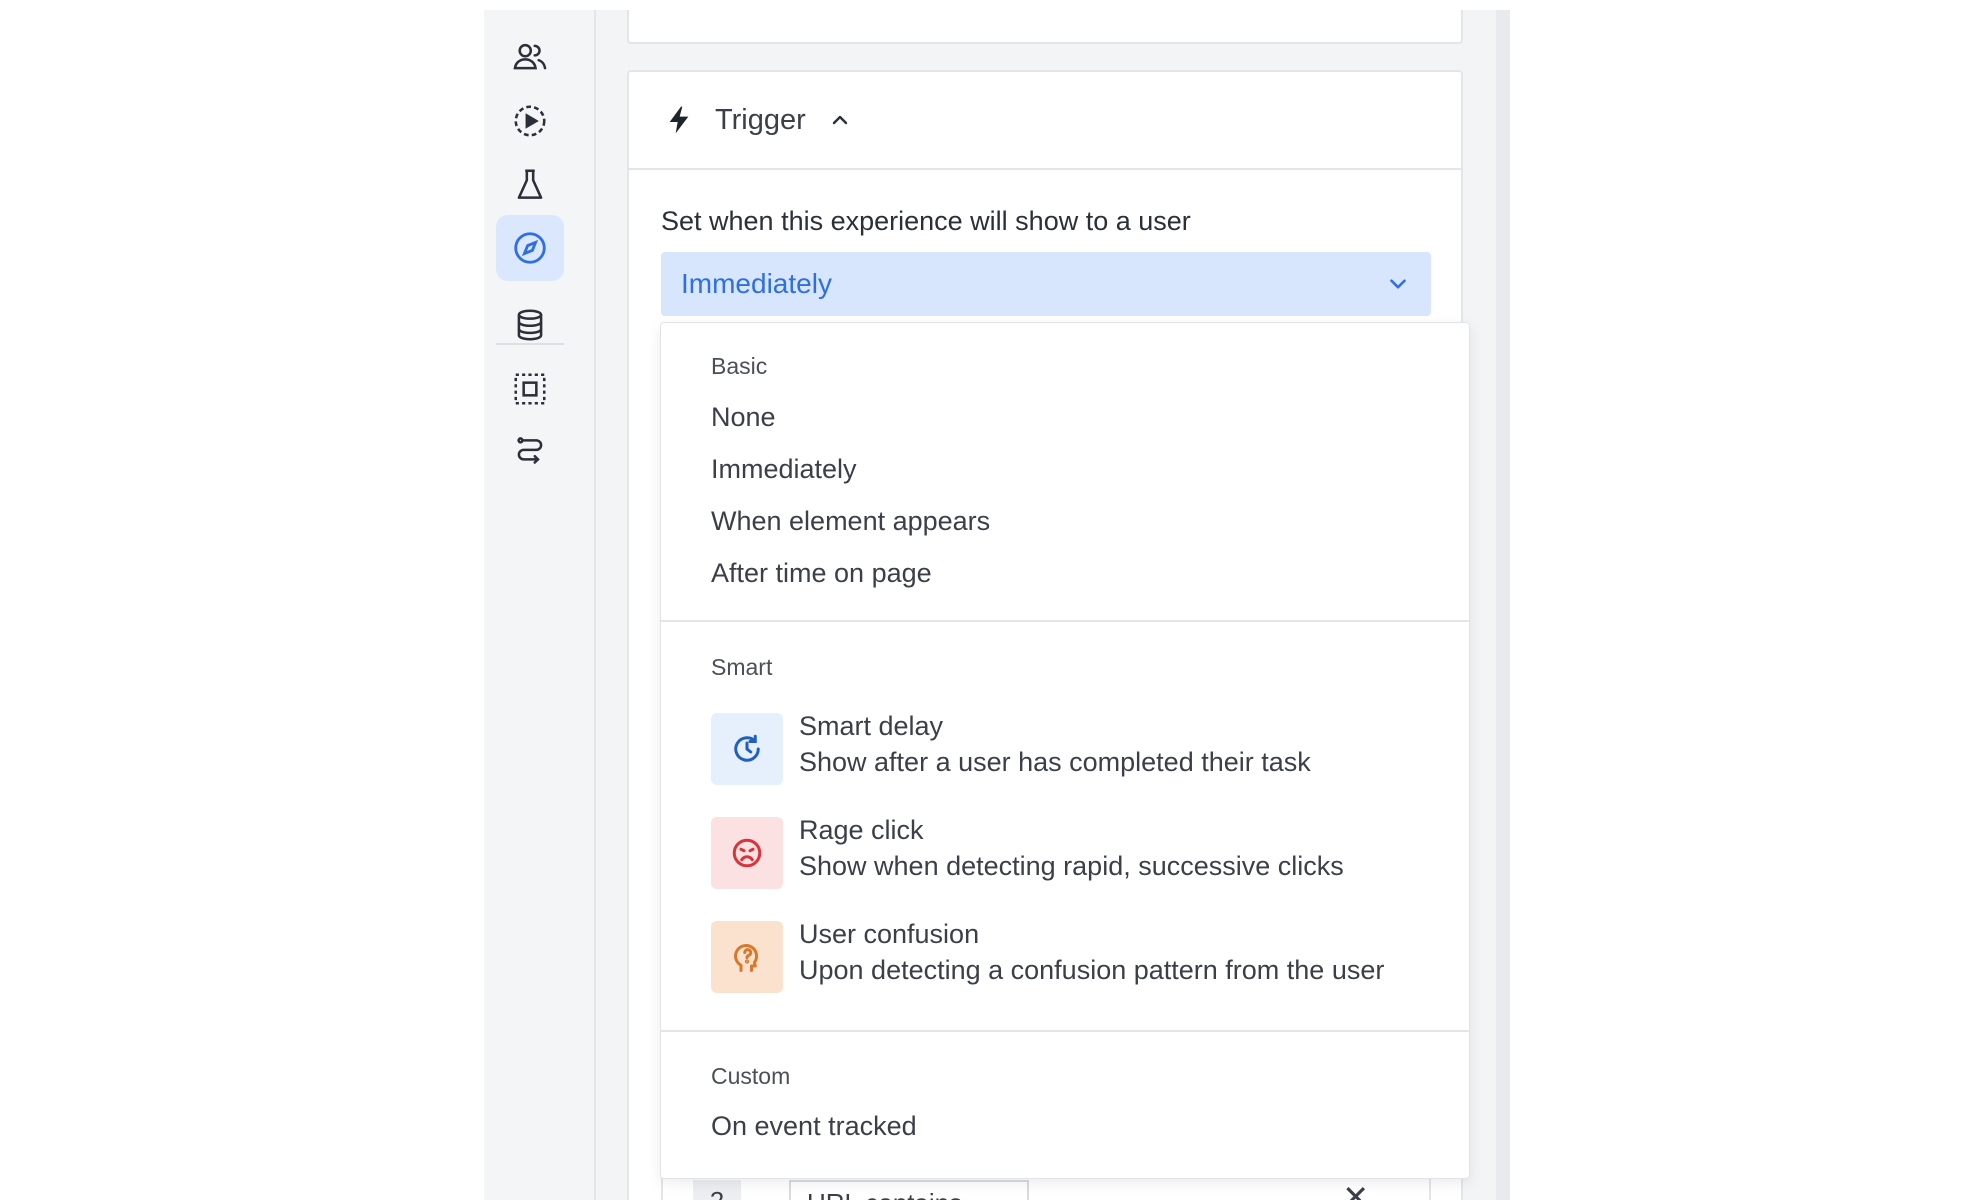  What do you see at coordinates (784, 469) in the screenshot?
I see `option-immediately: Immediately` at bounding box center [784, 469].